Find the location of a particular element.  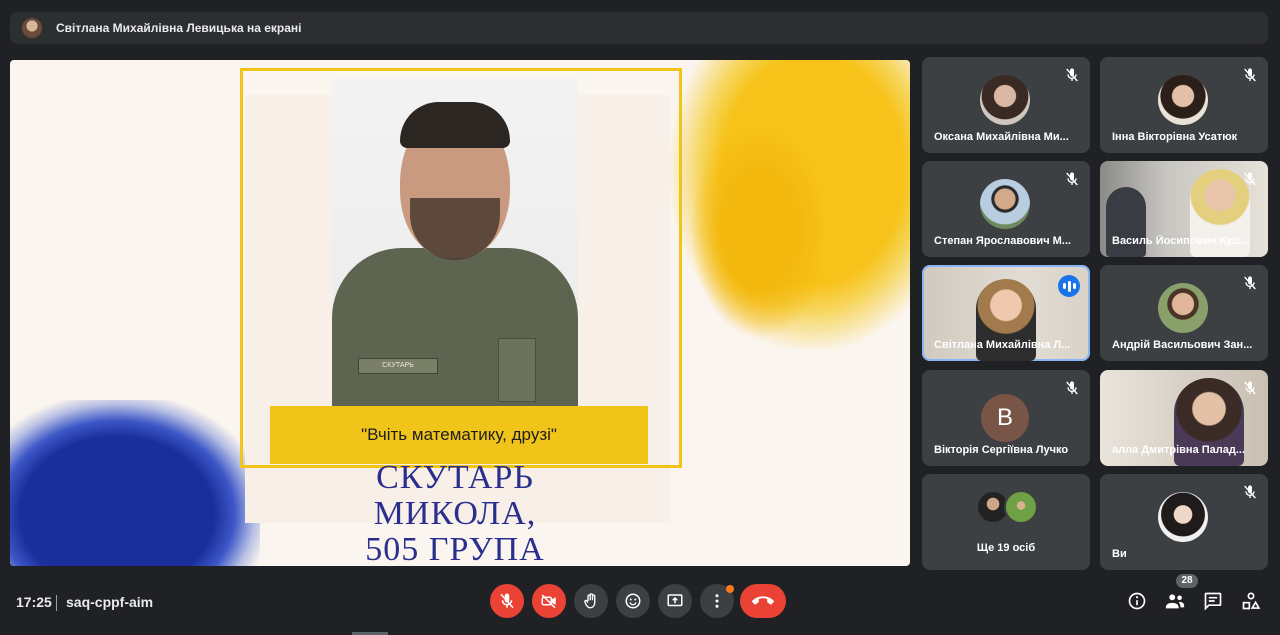

emoji-icon is located at coordinates (633, 601).